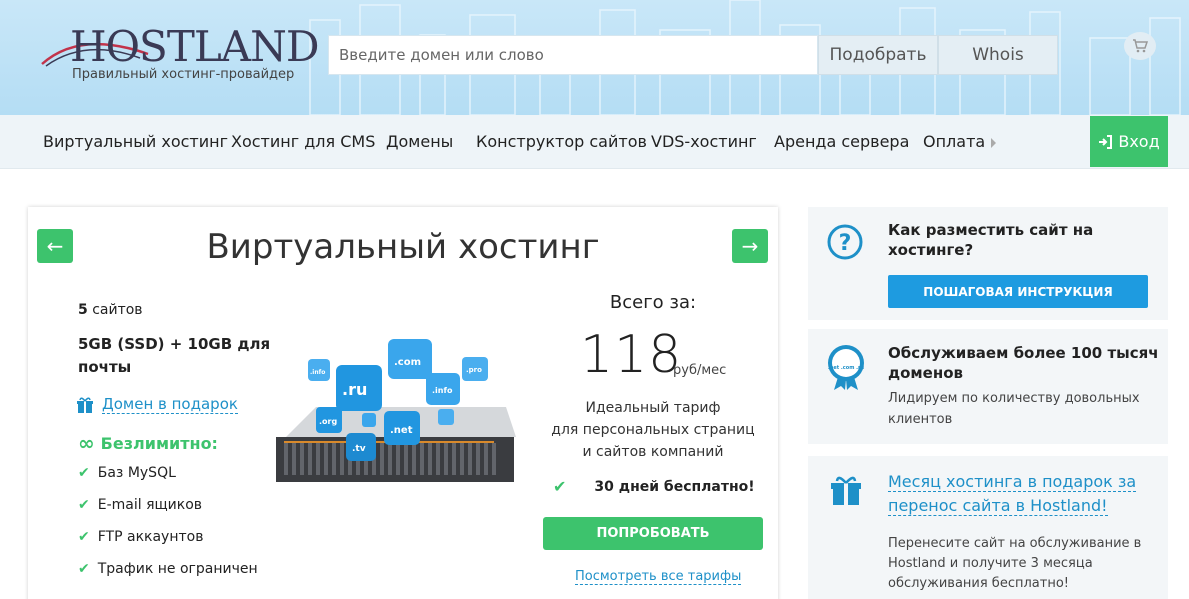 Image resolution: width=1189 pixels, height=599 pixels. What do you see at coordinates (403, 247) in the screenshot?
I see `tariff-title: Виртуальный хостинг` at bounding box center [403, 247].